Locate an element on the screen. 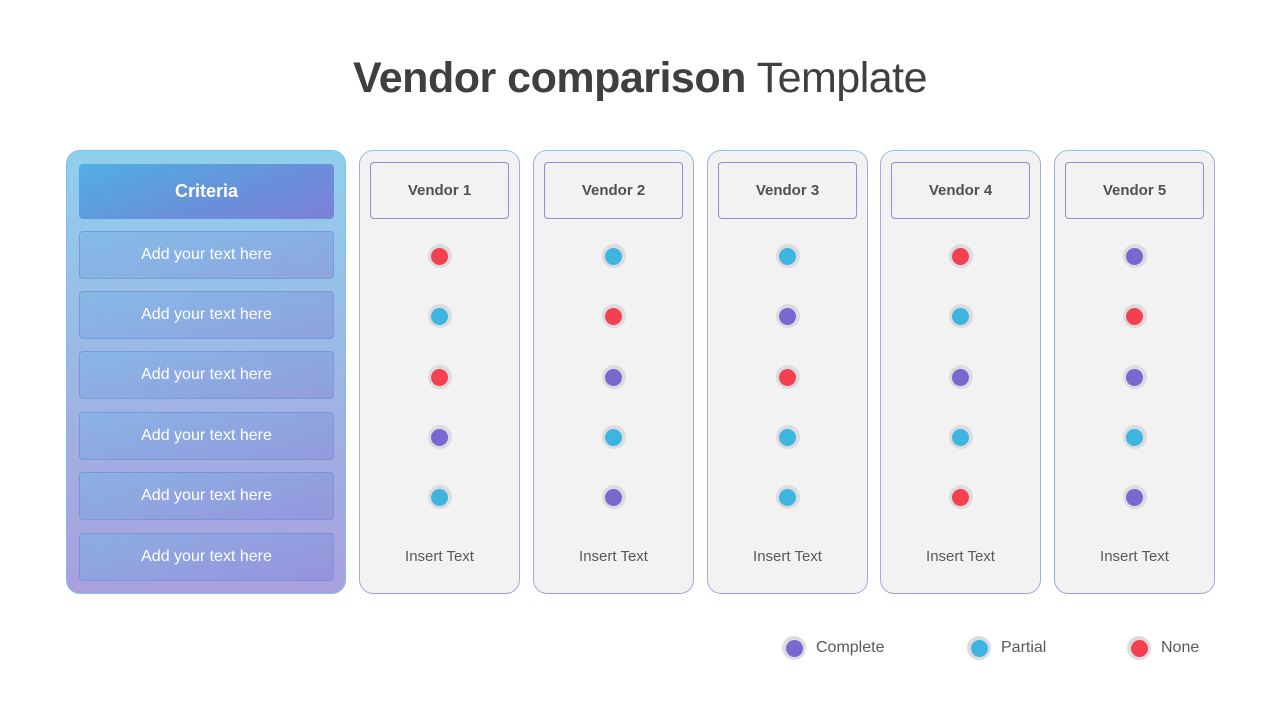 The height and width of the screenshot is (720, 1280). legend-dot-partial is located at coordinates (979, 648).